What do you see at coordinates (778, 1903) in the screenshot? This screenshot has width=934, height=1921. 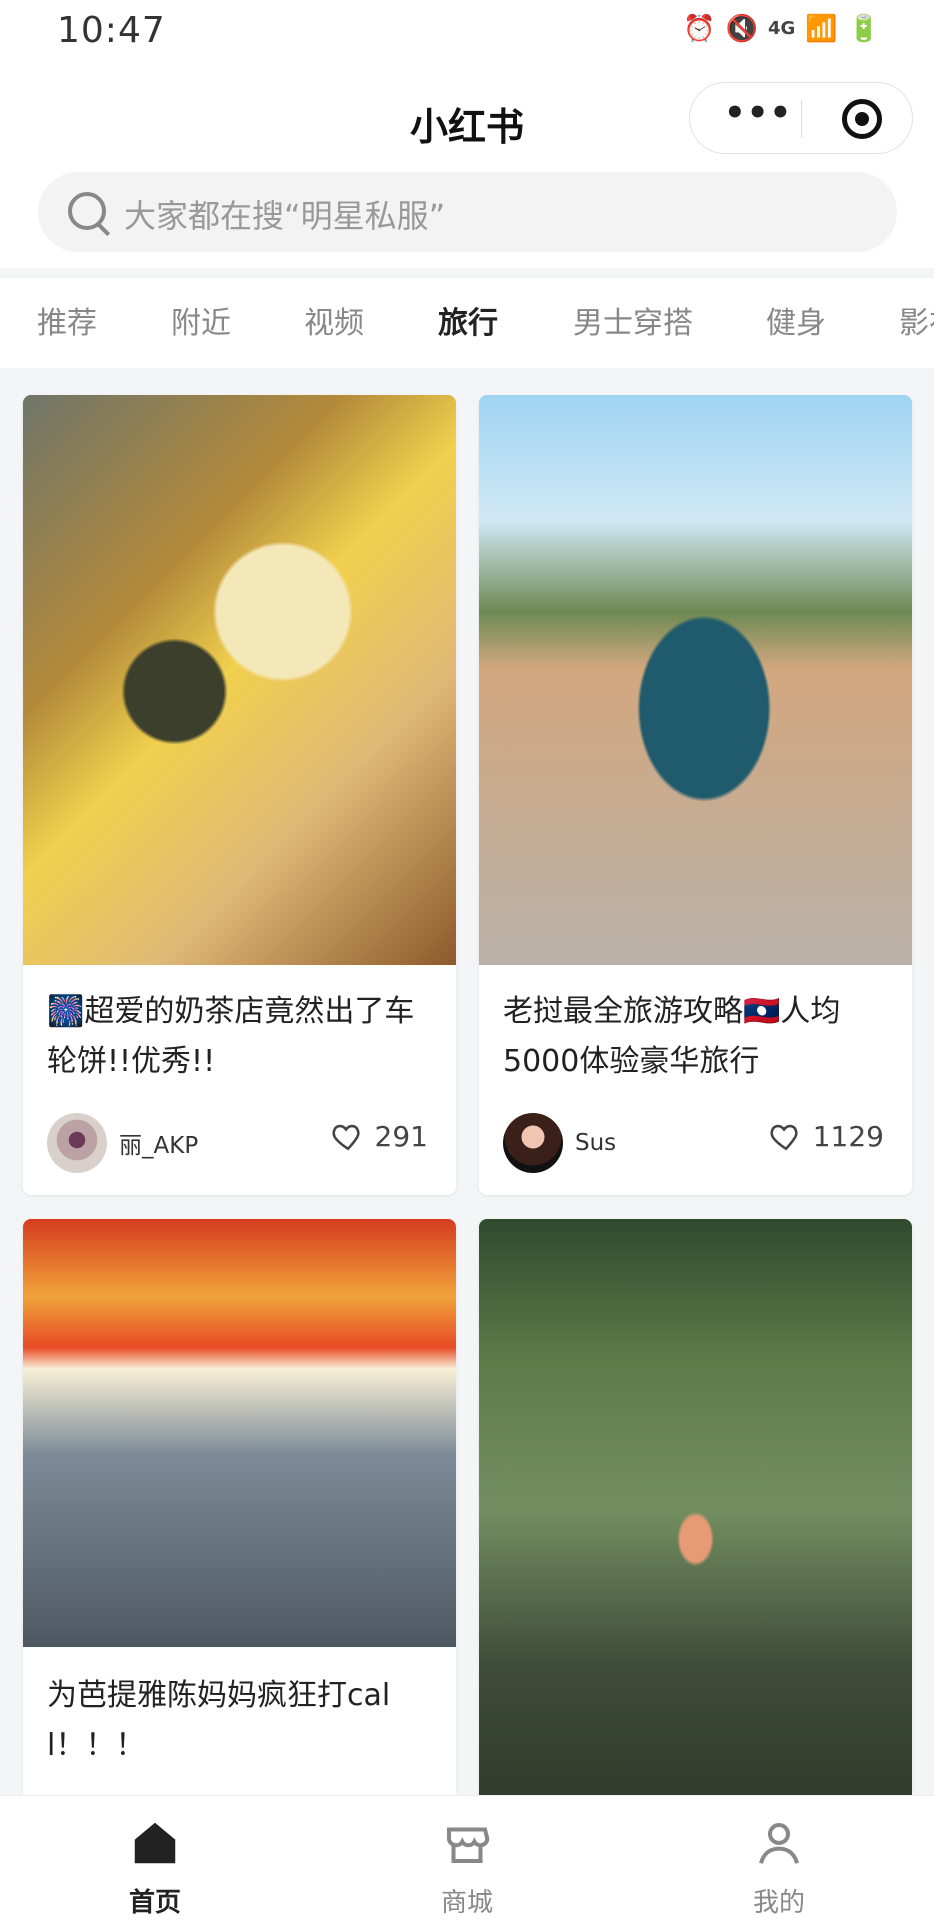 I see `nav-profile-label: 我的` at bounding box center [778, 1903].